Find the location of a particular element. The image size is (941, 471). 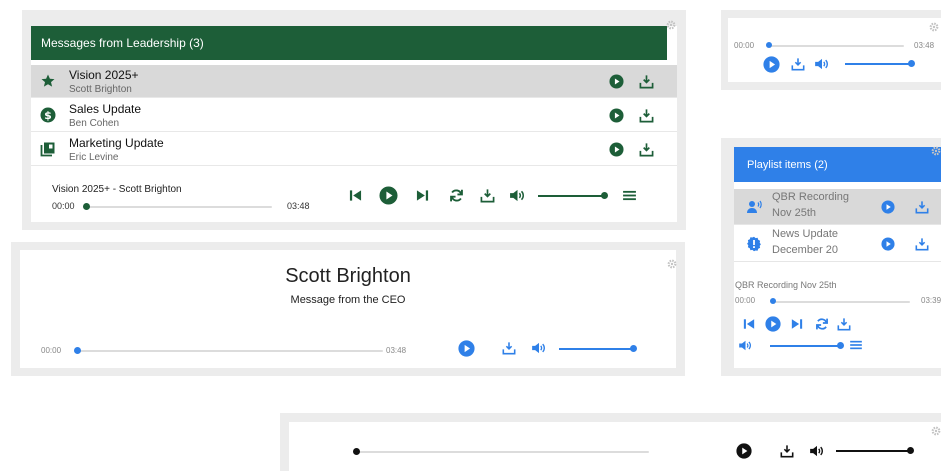

leadership-header-title: Messages from Leadership (3) is located at coordinates (122, 43).